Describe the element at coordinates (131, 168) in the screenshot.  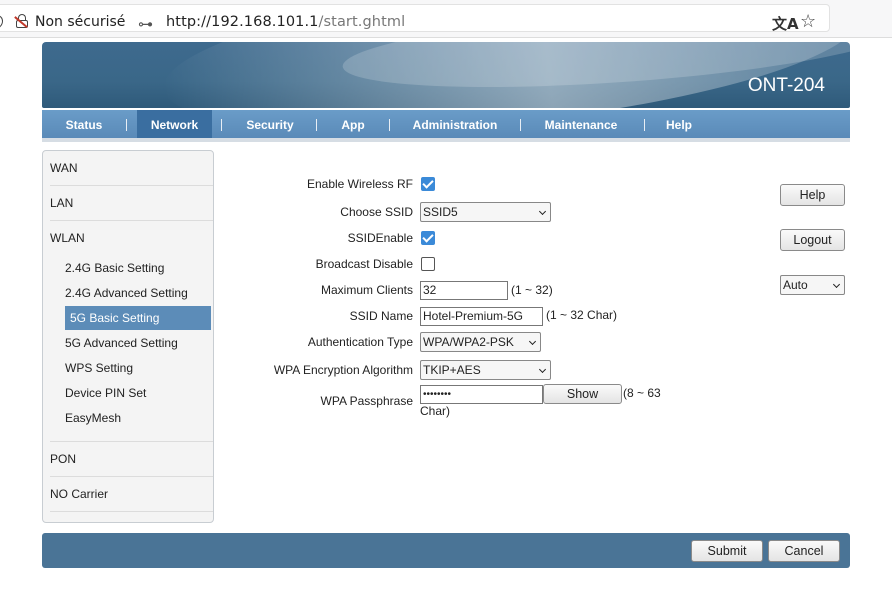
I see `sidebar-item-wan: WAN` at that location.